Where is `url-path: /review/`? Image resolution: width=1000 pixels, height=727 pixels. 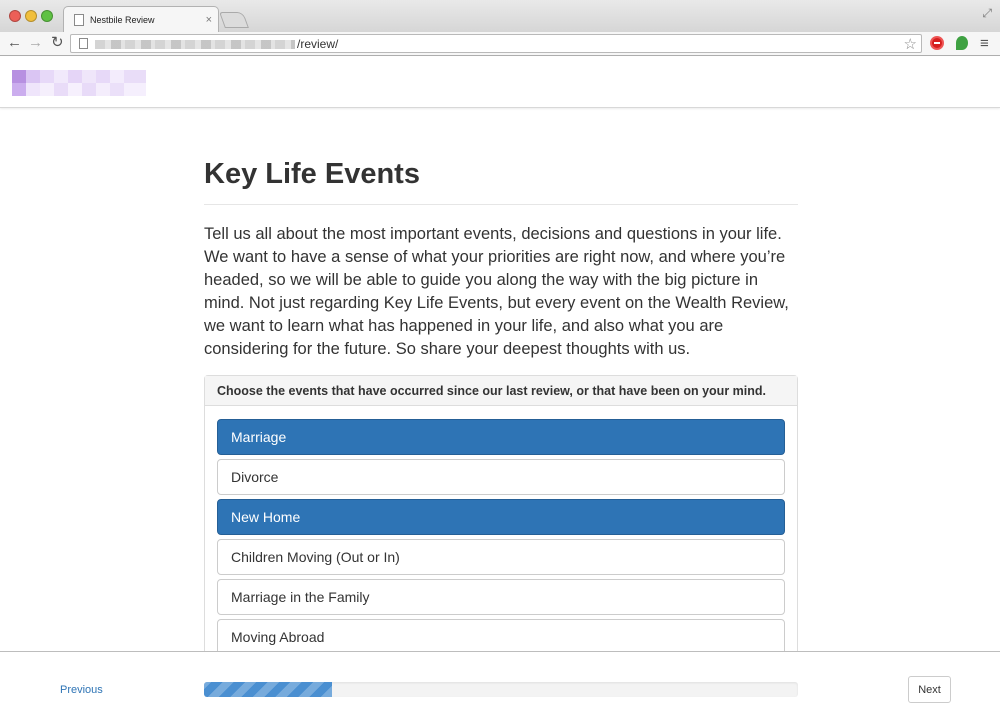
url-path: /review/ is located at coordinates (318, 44).